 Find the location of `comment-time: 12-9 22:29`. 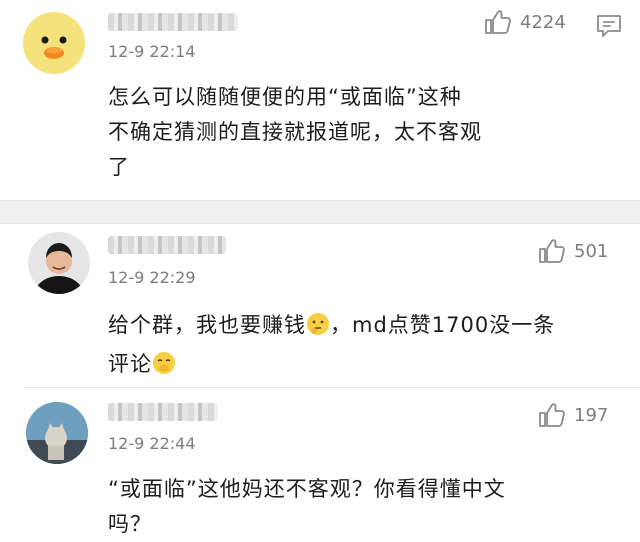

comment-time: 12-9 22:29 is located at coordinates (152, 277).